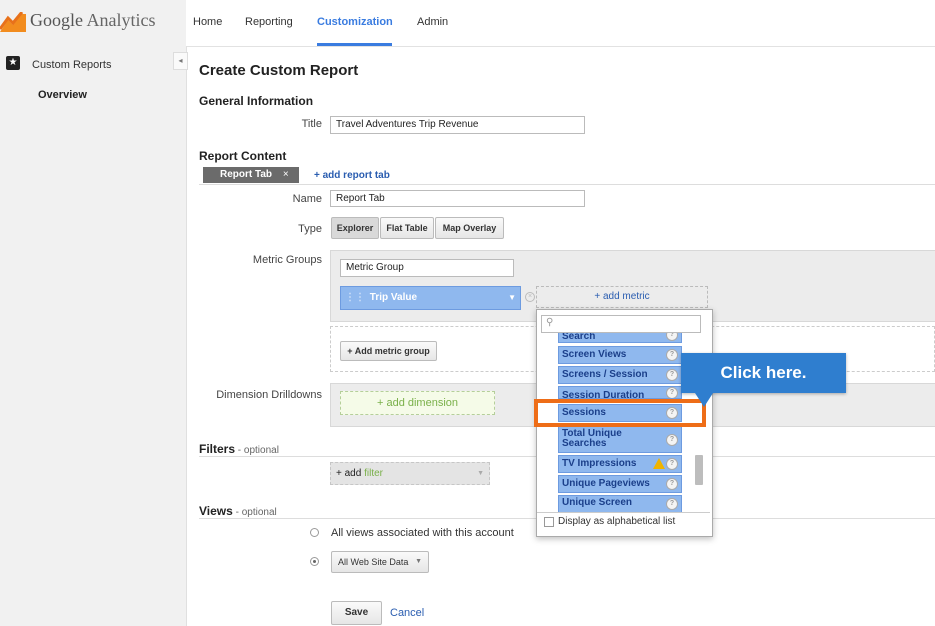 The image size is (935, 626). What do you see at coordinates (217, 449) in the screenshot?
I see `filters-heading-text: Filters` at bounding box center [217, 449].